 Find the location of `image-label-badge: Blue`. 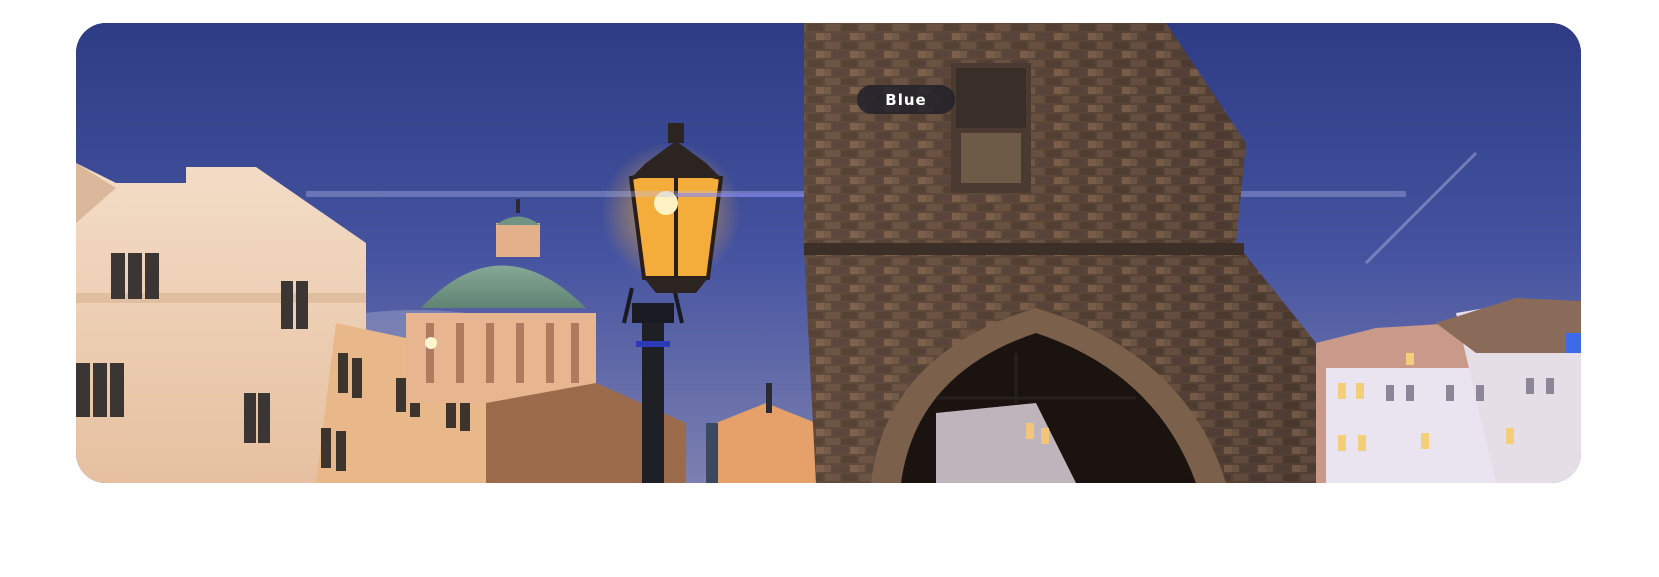

image-label-badge: Blue is located at coordinates (906, 99).